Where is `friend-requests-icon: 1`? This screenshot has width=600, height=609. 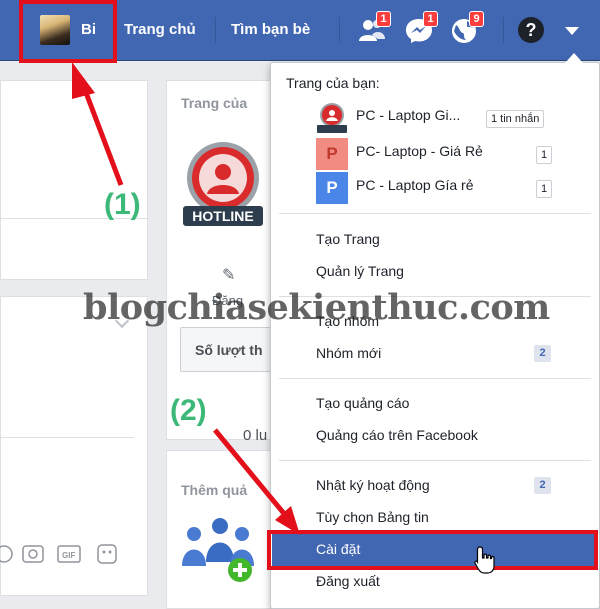
friend-requests-icon: 1 is located at coordinates (374, 28).